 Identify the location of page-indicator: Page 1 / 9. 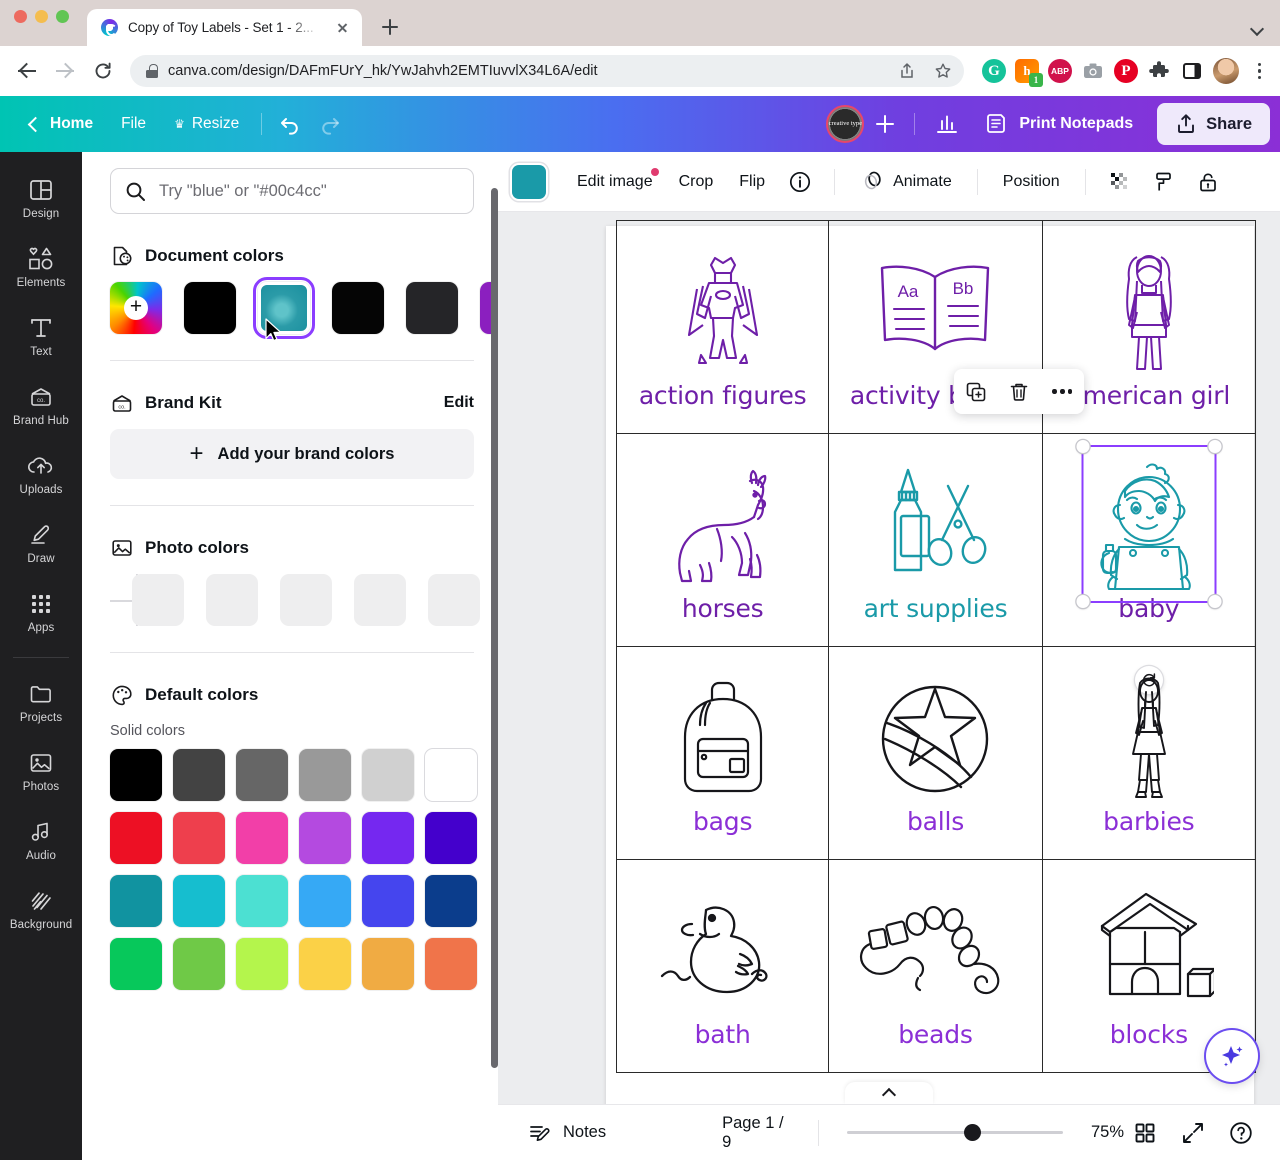
(757, 1133).